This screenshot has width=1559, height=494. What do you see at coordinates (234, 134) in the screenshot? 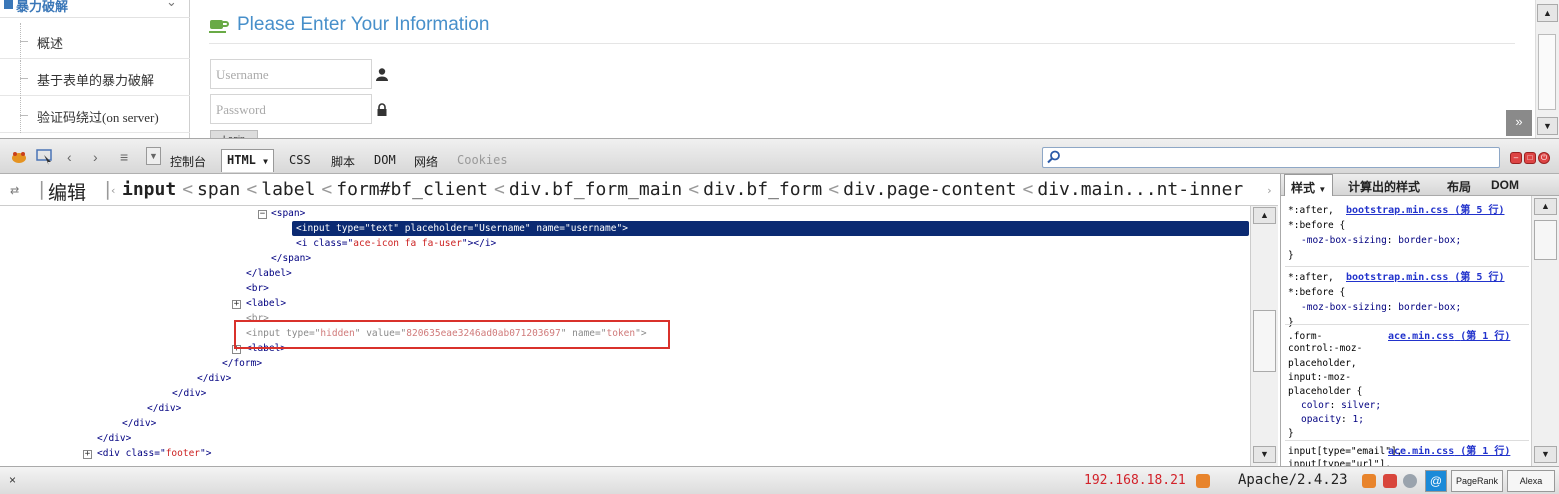
I see `login-button: Login` at bounding box center [234, 134].